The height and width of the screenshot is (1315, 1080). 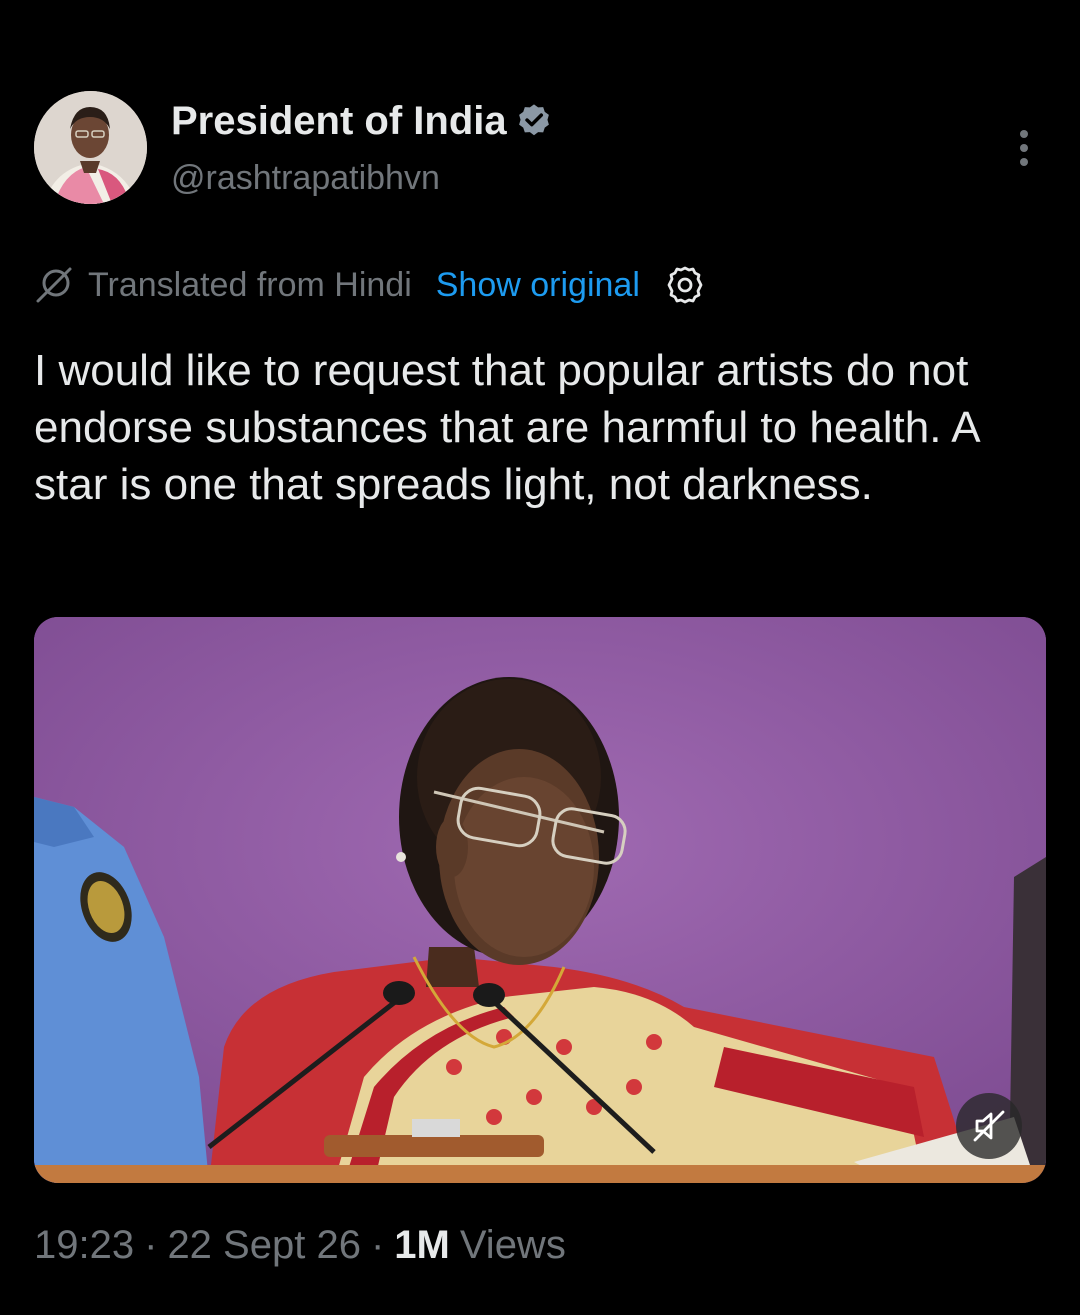 I want to click on tweet-time: 19:23, so click(x=84, y=1244).